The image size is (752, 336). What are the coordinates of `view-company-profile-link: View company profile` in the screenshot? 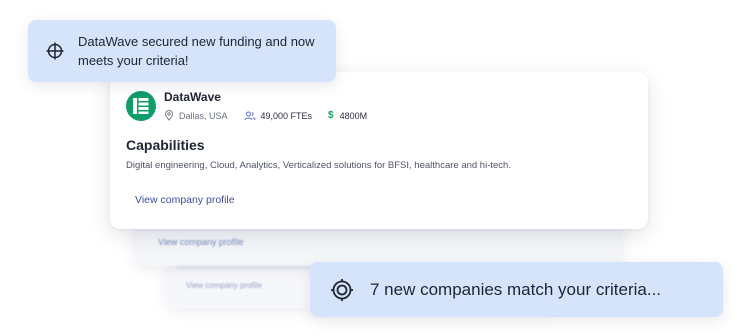 It's located at (185, 200).